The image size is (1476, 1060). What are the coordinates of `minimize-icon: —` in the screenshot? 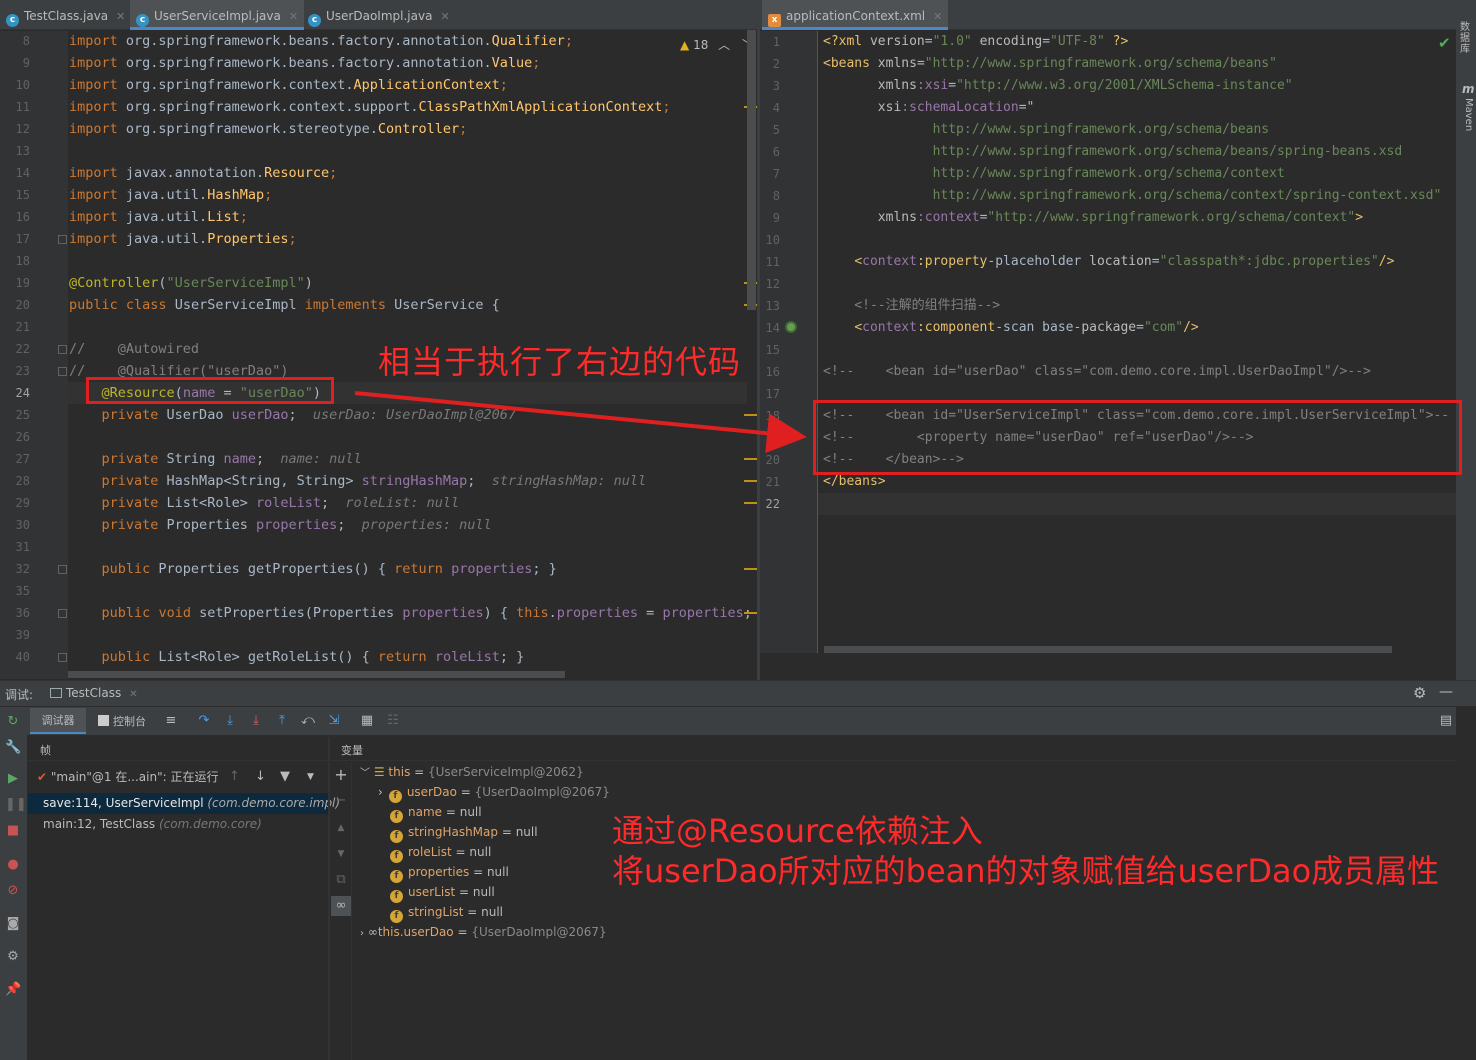 It's located at (1446, 692).